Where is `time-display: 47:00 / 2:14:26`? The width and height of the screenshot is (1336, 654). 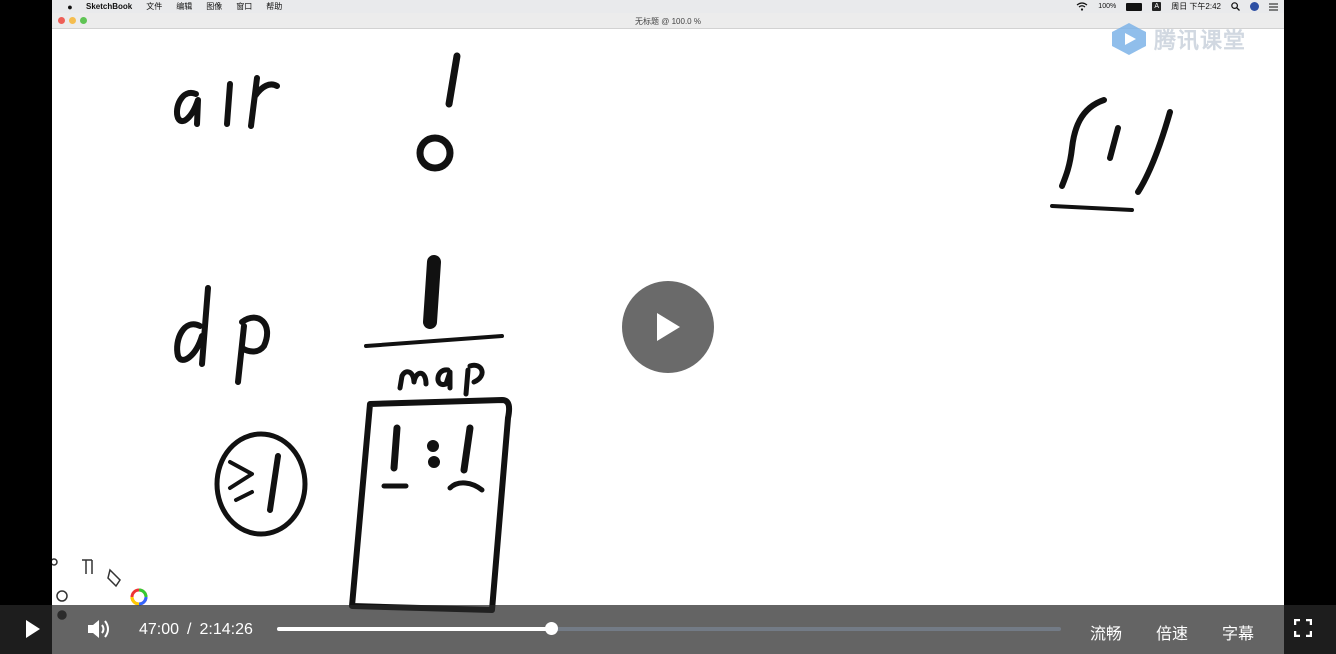 time-display: 47:00 / 2:14:26 is located at coordinates (196, 630).